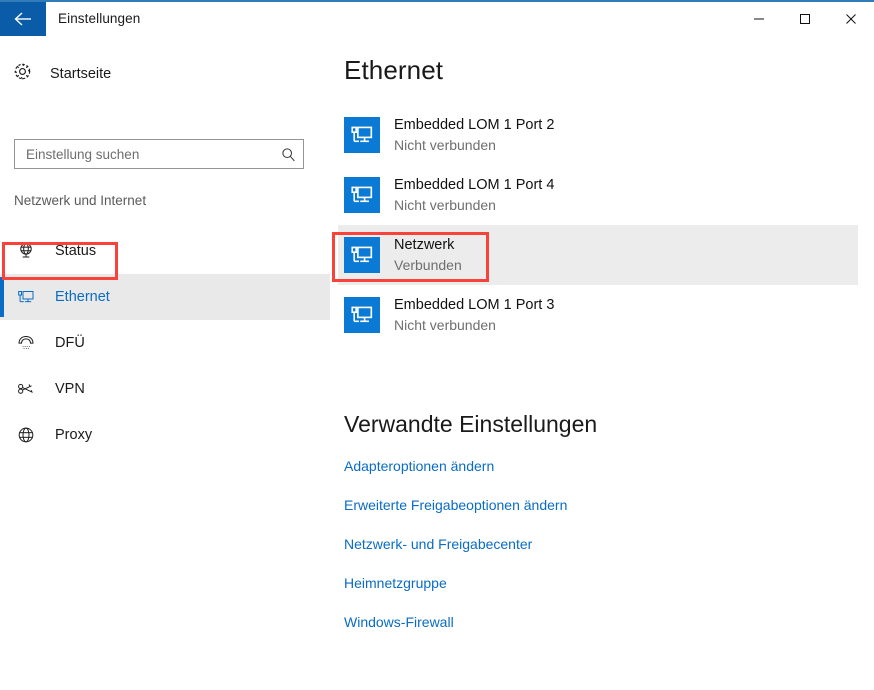 This screenshot has height=690, width=874. What do you see at coordinates (598, 135) in the screenshot?
I see `adapter-row: Embedded LOM 1 Port 2 Nicht verbunden` at bounding box center [598, 135].